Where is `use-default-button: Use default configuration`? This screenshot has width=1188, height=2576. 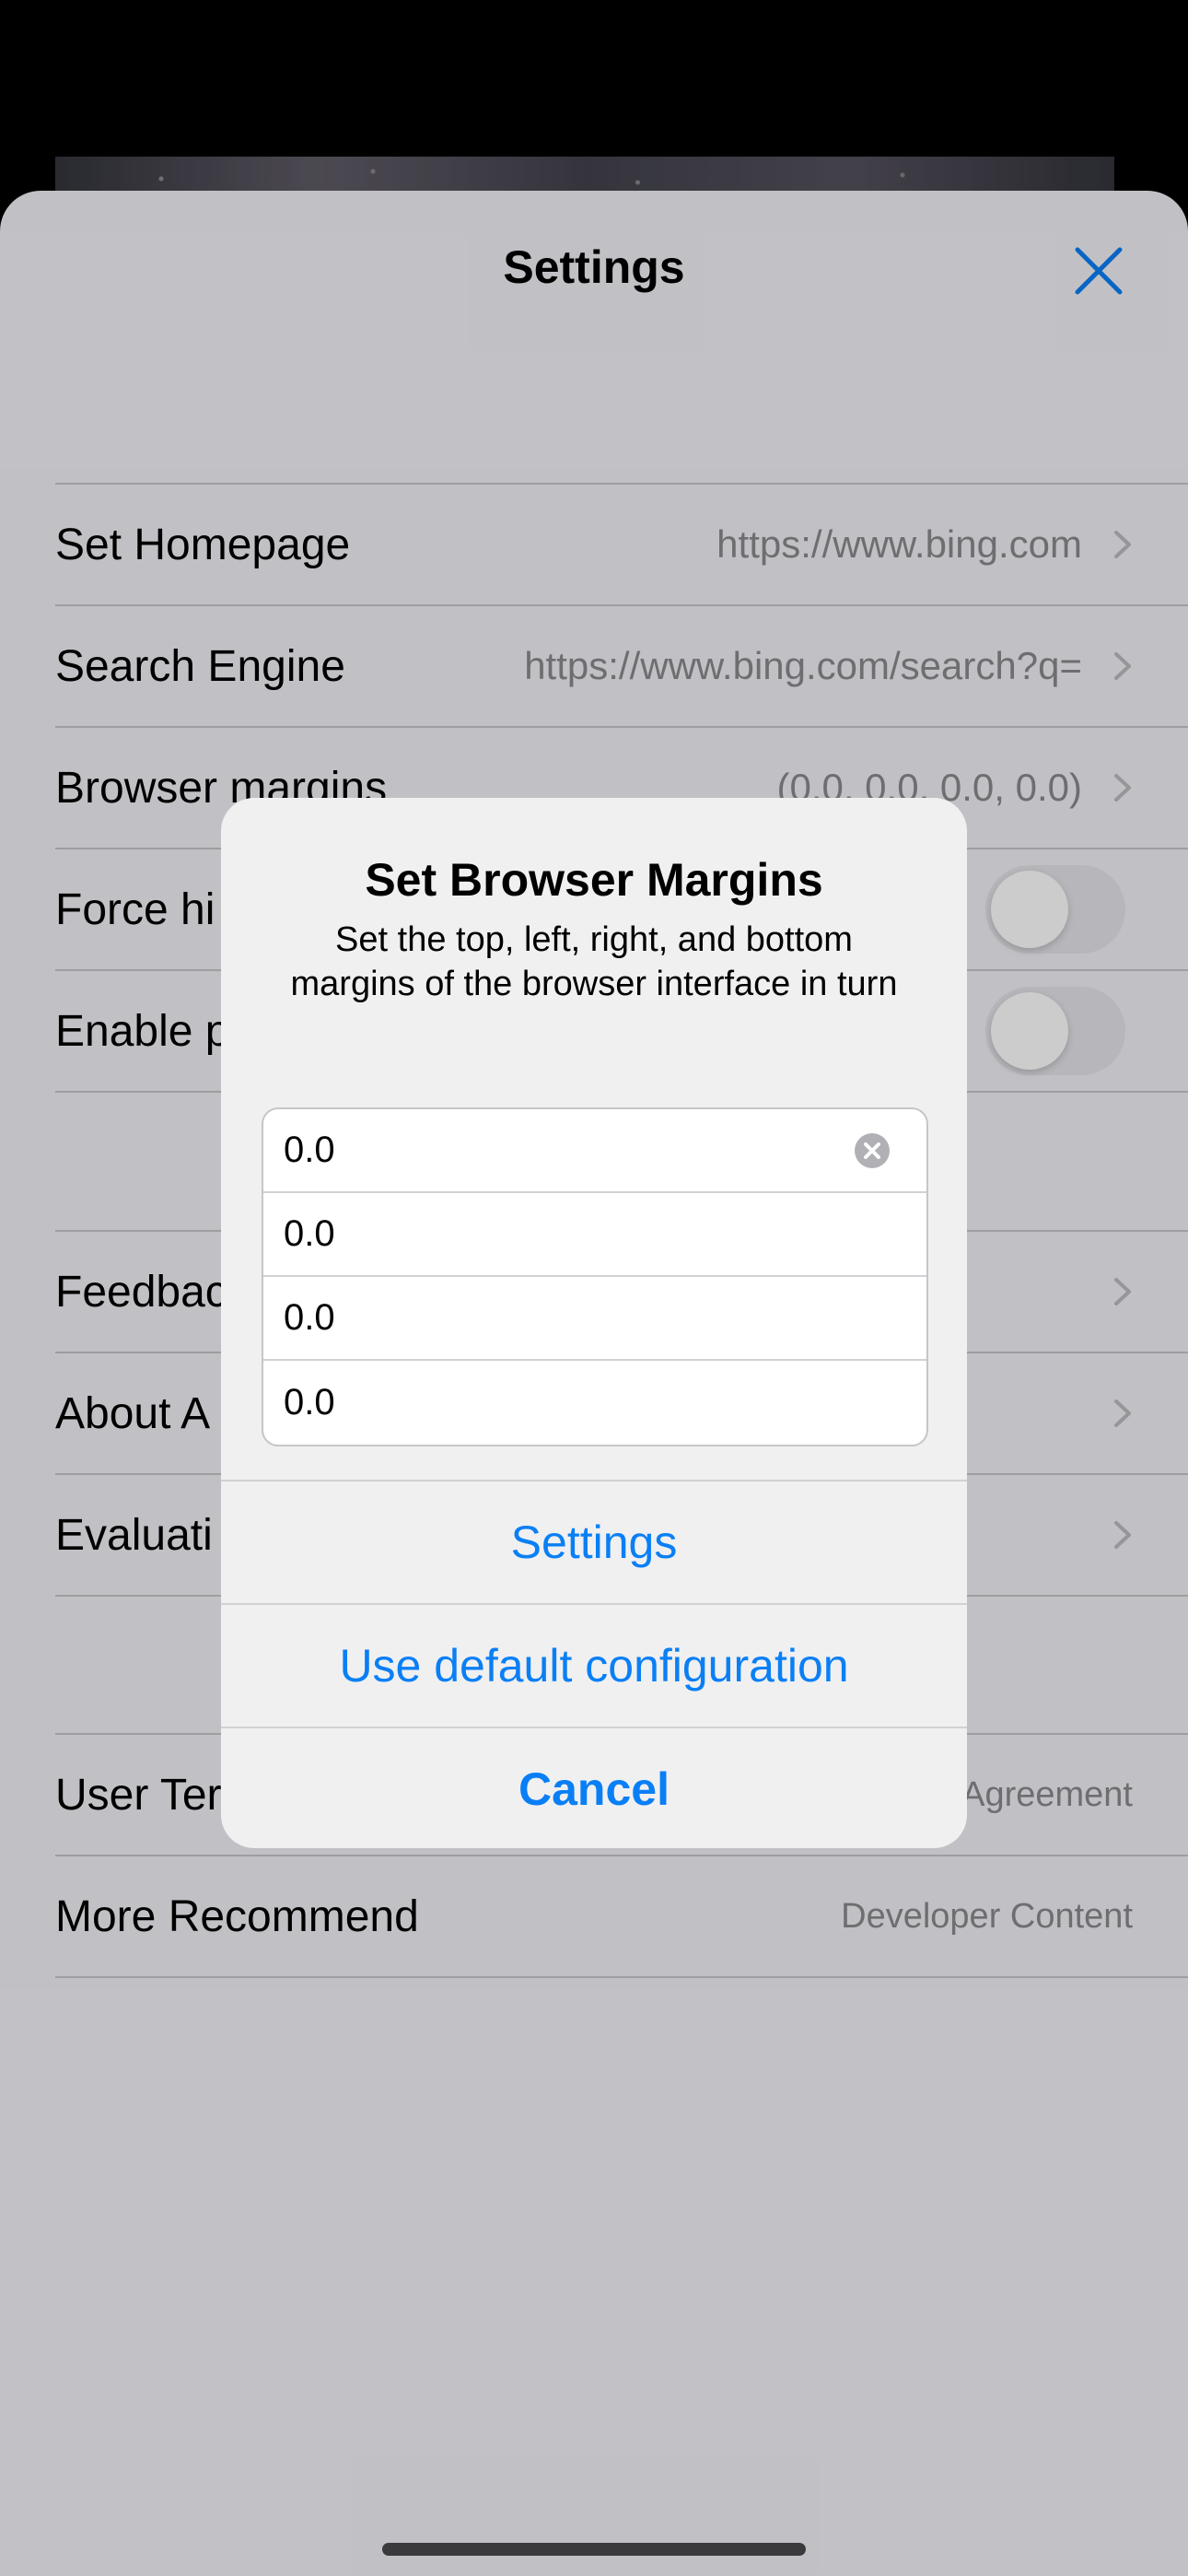 use-default-button: Use default configuration is located at coordinates (594, 1665).